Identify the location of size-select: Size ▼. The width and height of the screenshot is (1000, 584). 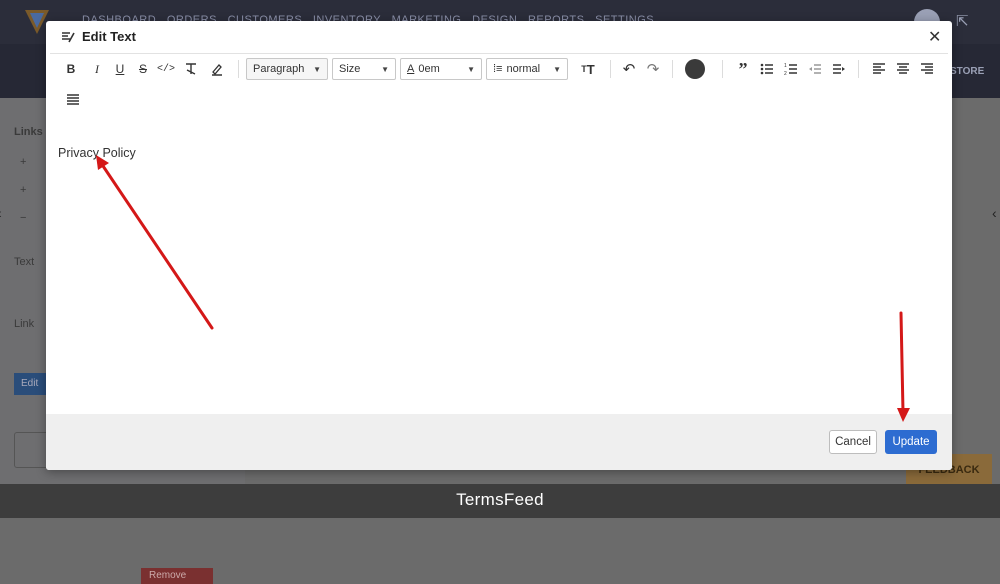
(364, 69).